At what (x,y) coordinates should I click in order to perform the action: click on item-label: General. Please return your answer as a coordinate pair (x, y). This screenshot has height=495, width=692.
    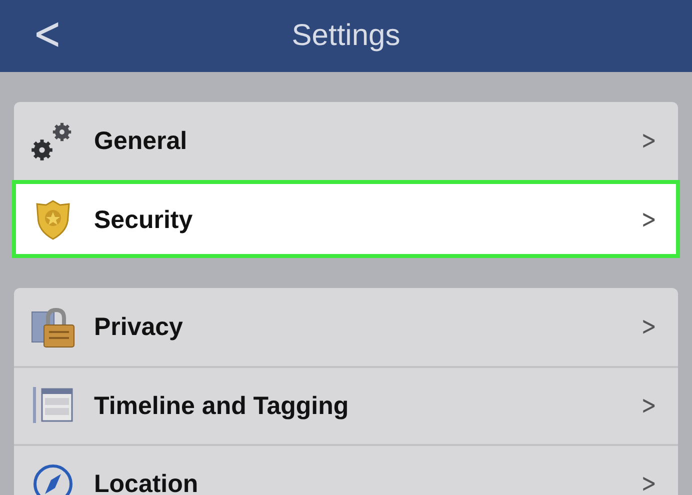
    Looking at the image, I should click on (141, 141).